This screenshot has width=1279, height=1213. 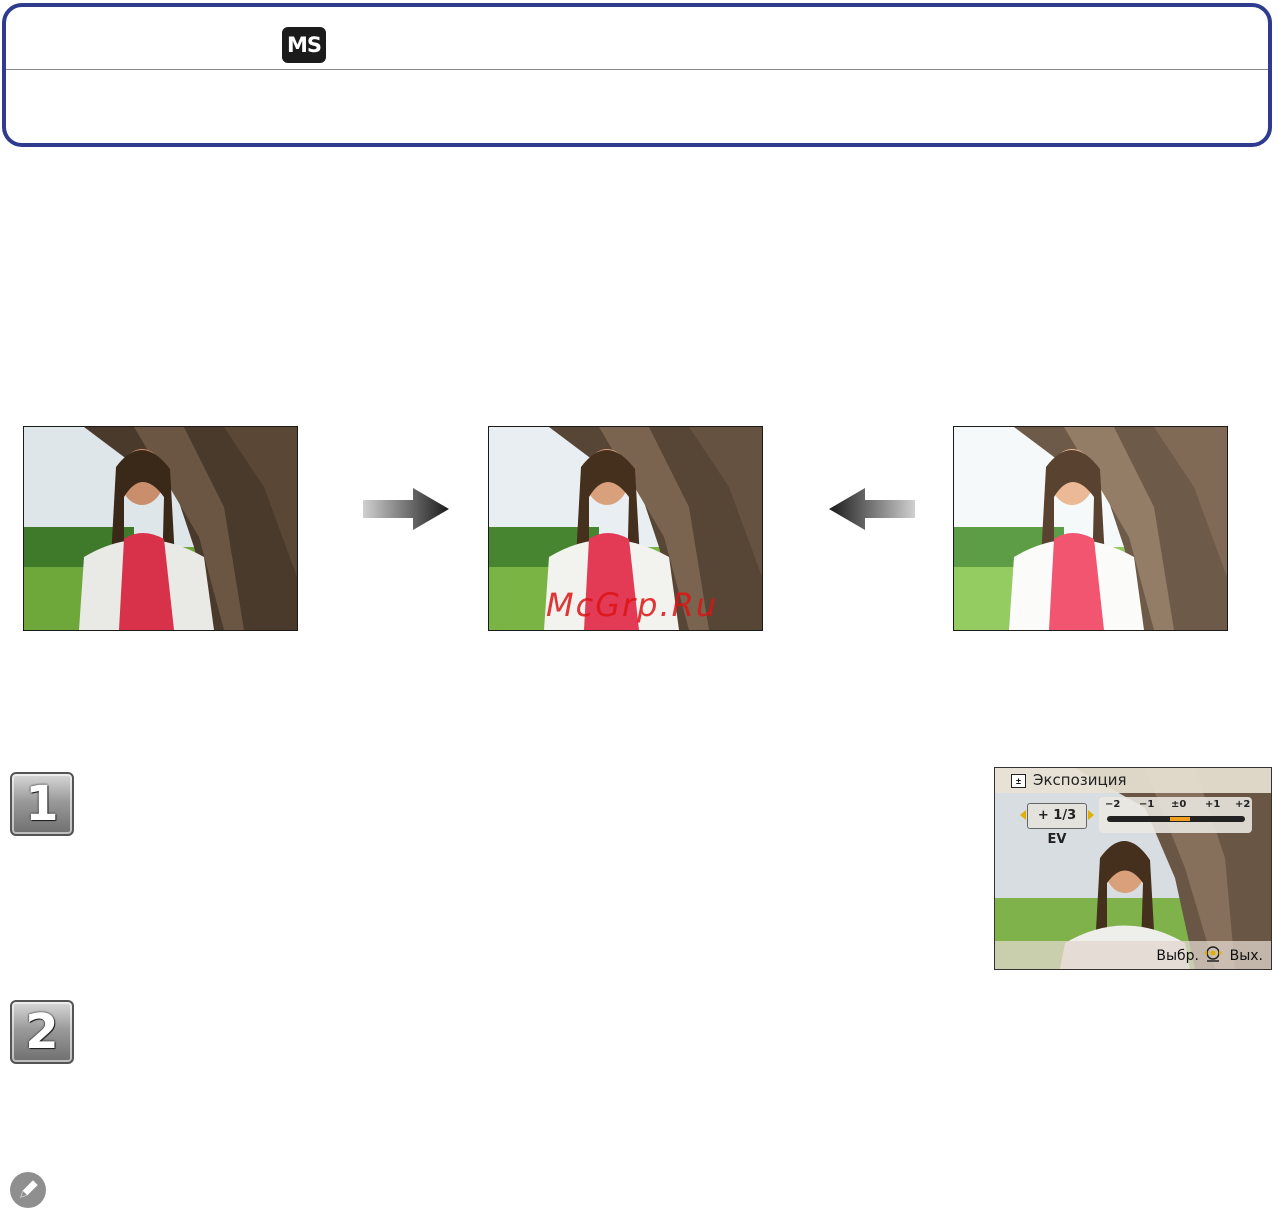 I want to click on scale-label: +1, so click(x=1213, y=804).